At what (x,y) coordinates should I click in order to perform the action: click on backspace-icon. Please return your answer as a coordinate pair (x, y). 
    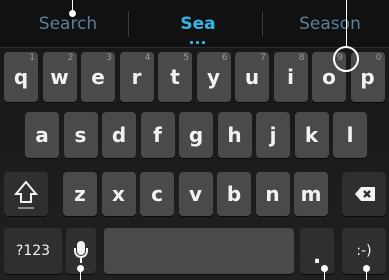
    Looking at the image, I should click on (365, 194).